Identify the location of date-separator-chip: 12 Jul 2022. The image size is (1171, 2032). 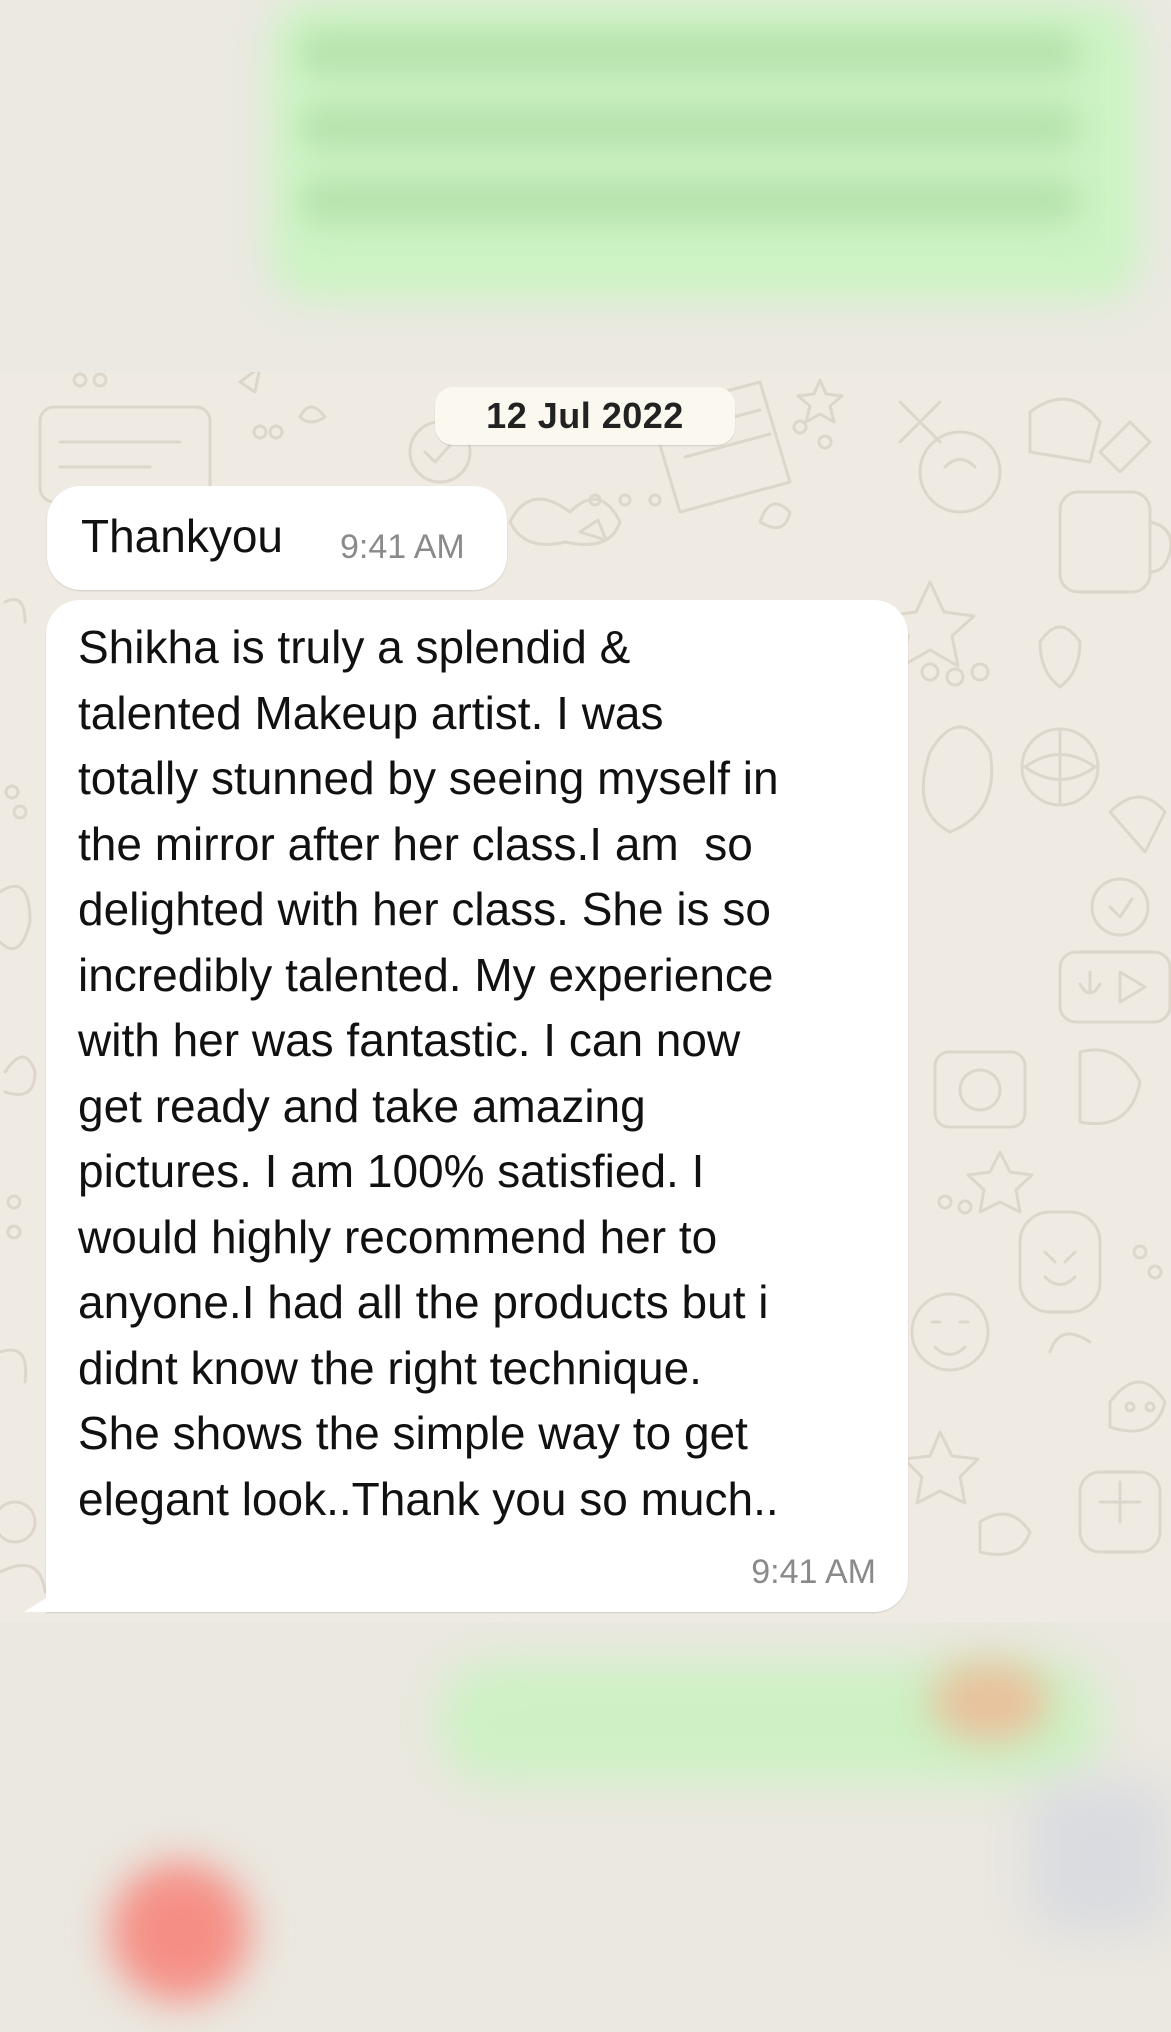
(585, 416).